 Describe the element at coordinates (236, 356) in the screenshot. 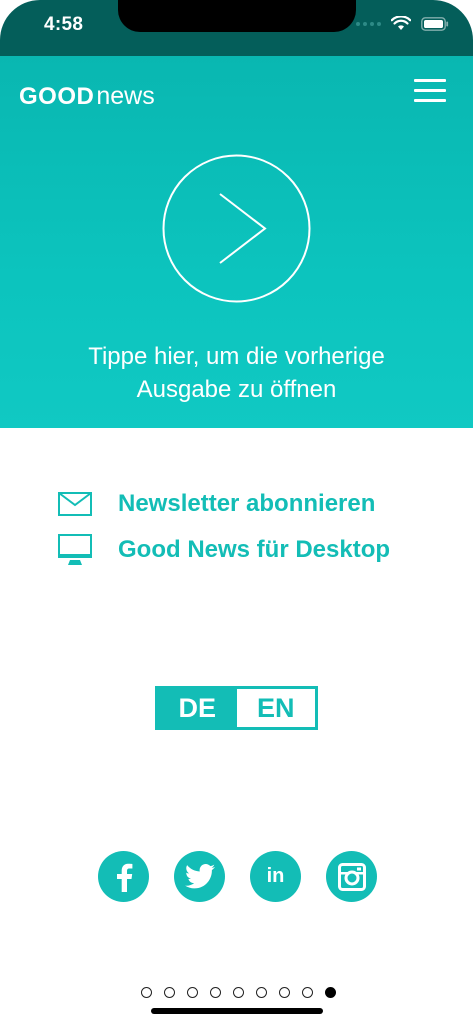

I see `prompt-line-1: Tippe hier, um die vorherige` at that location.